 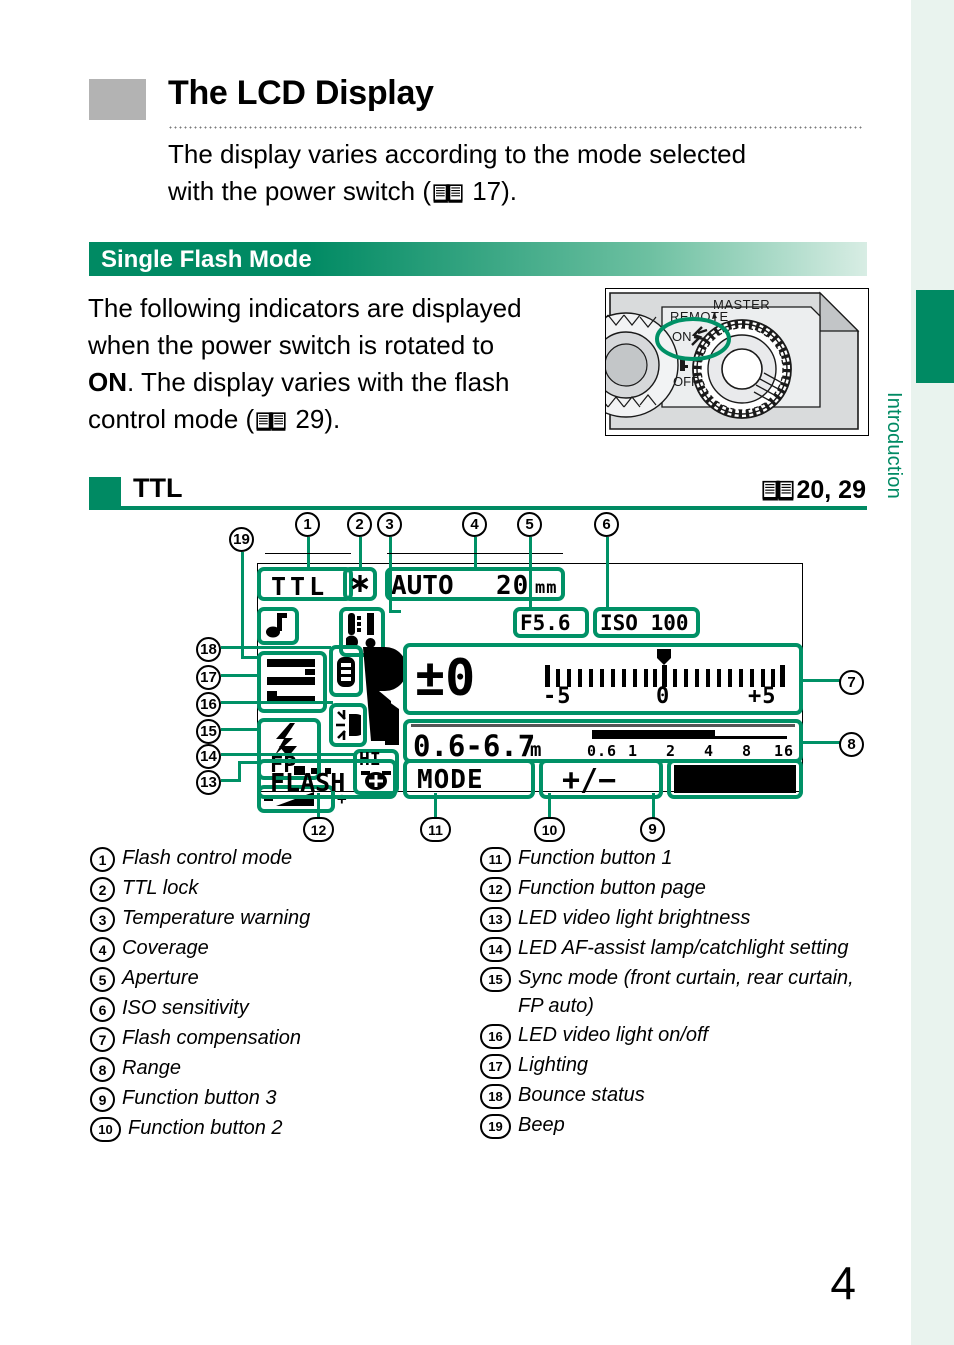 What do you see at coordinates (474, 524) in the screenshot?
I see `callout-4: 4` at bounding box center [474, 524].